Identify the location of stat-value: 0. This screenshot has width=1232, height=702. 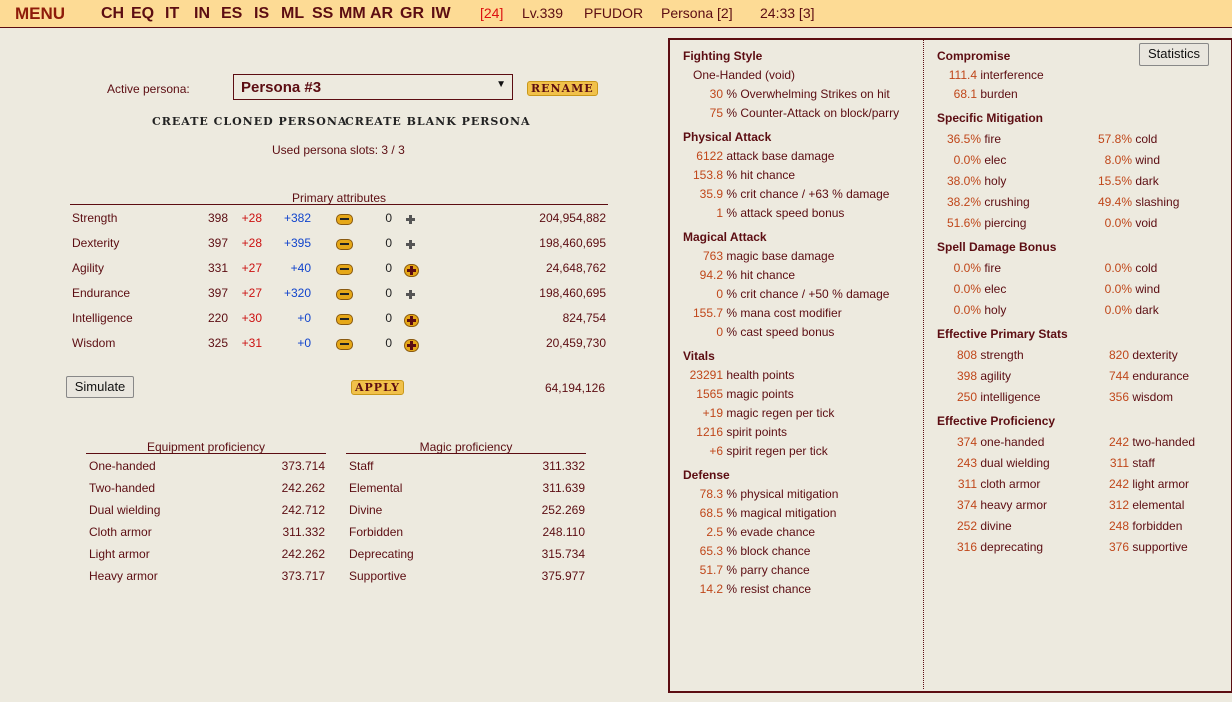
(719, 332).